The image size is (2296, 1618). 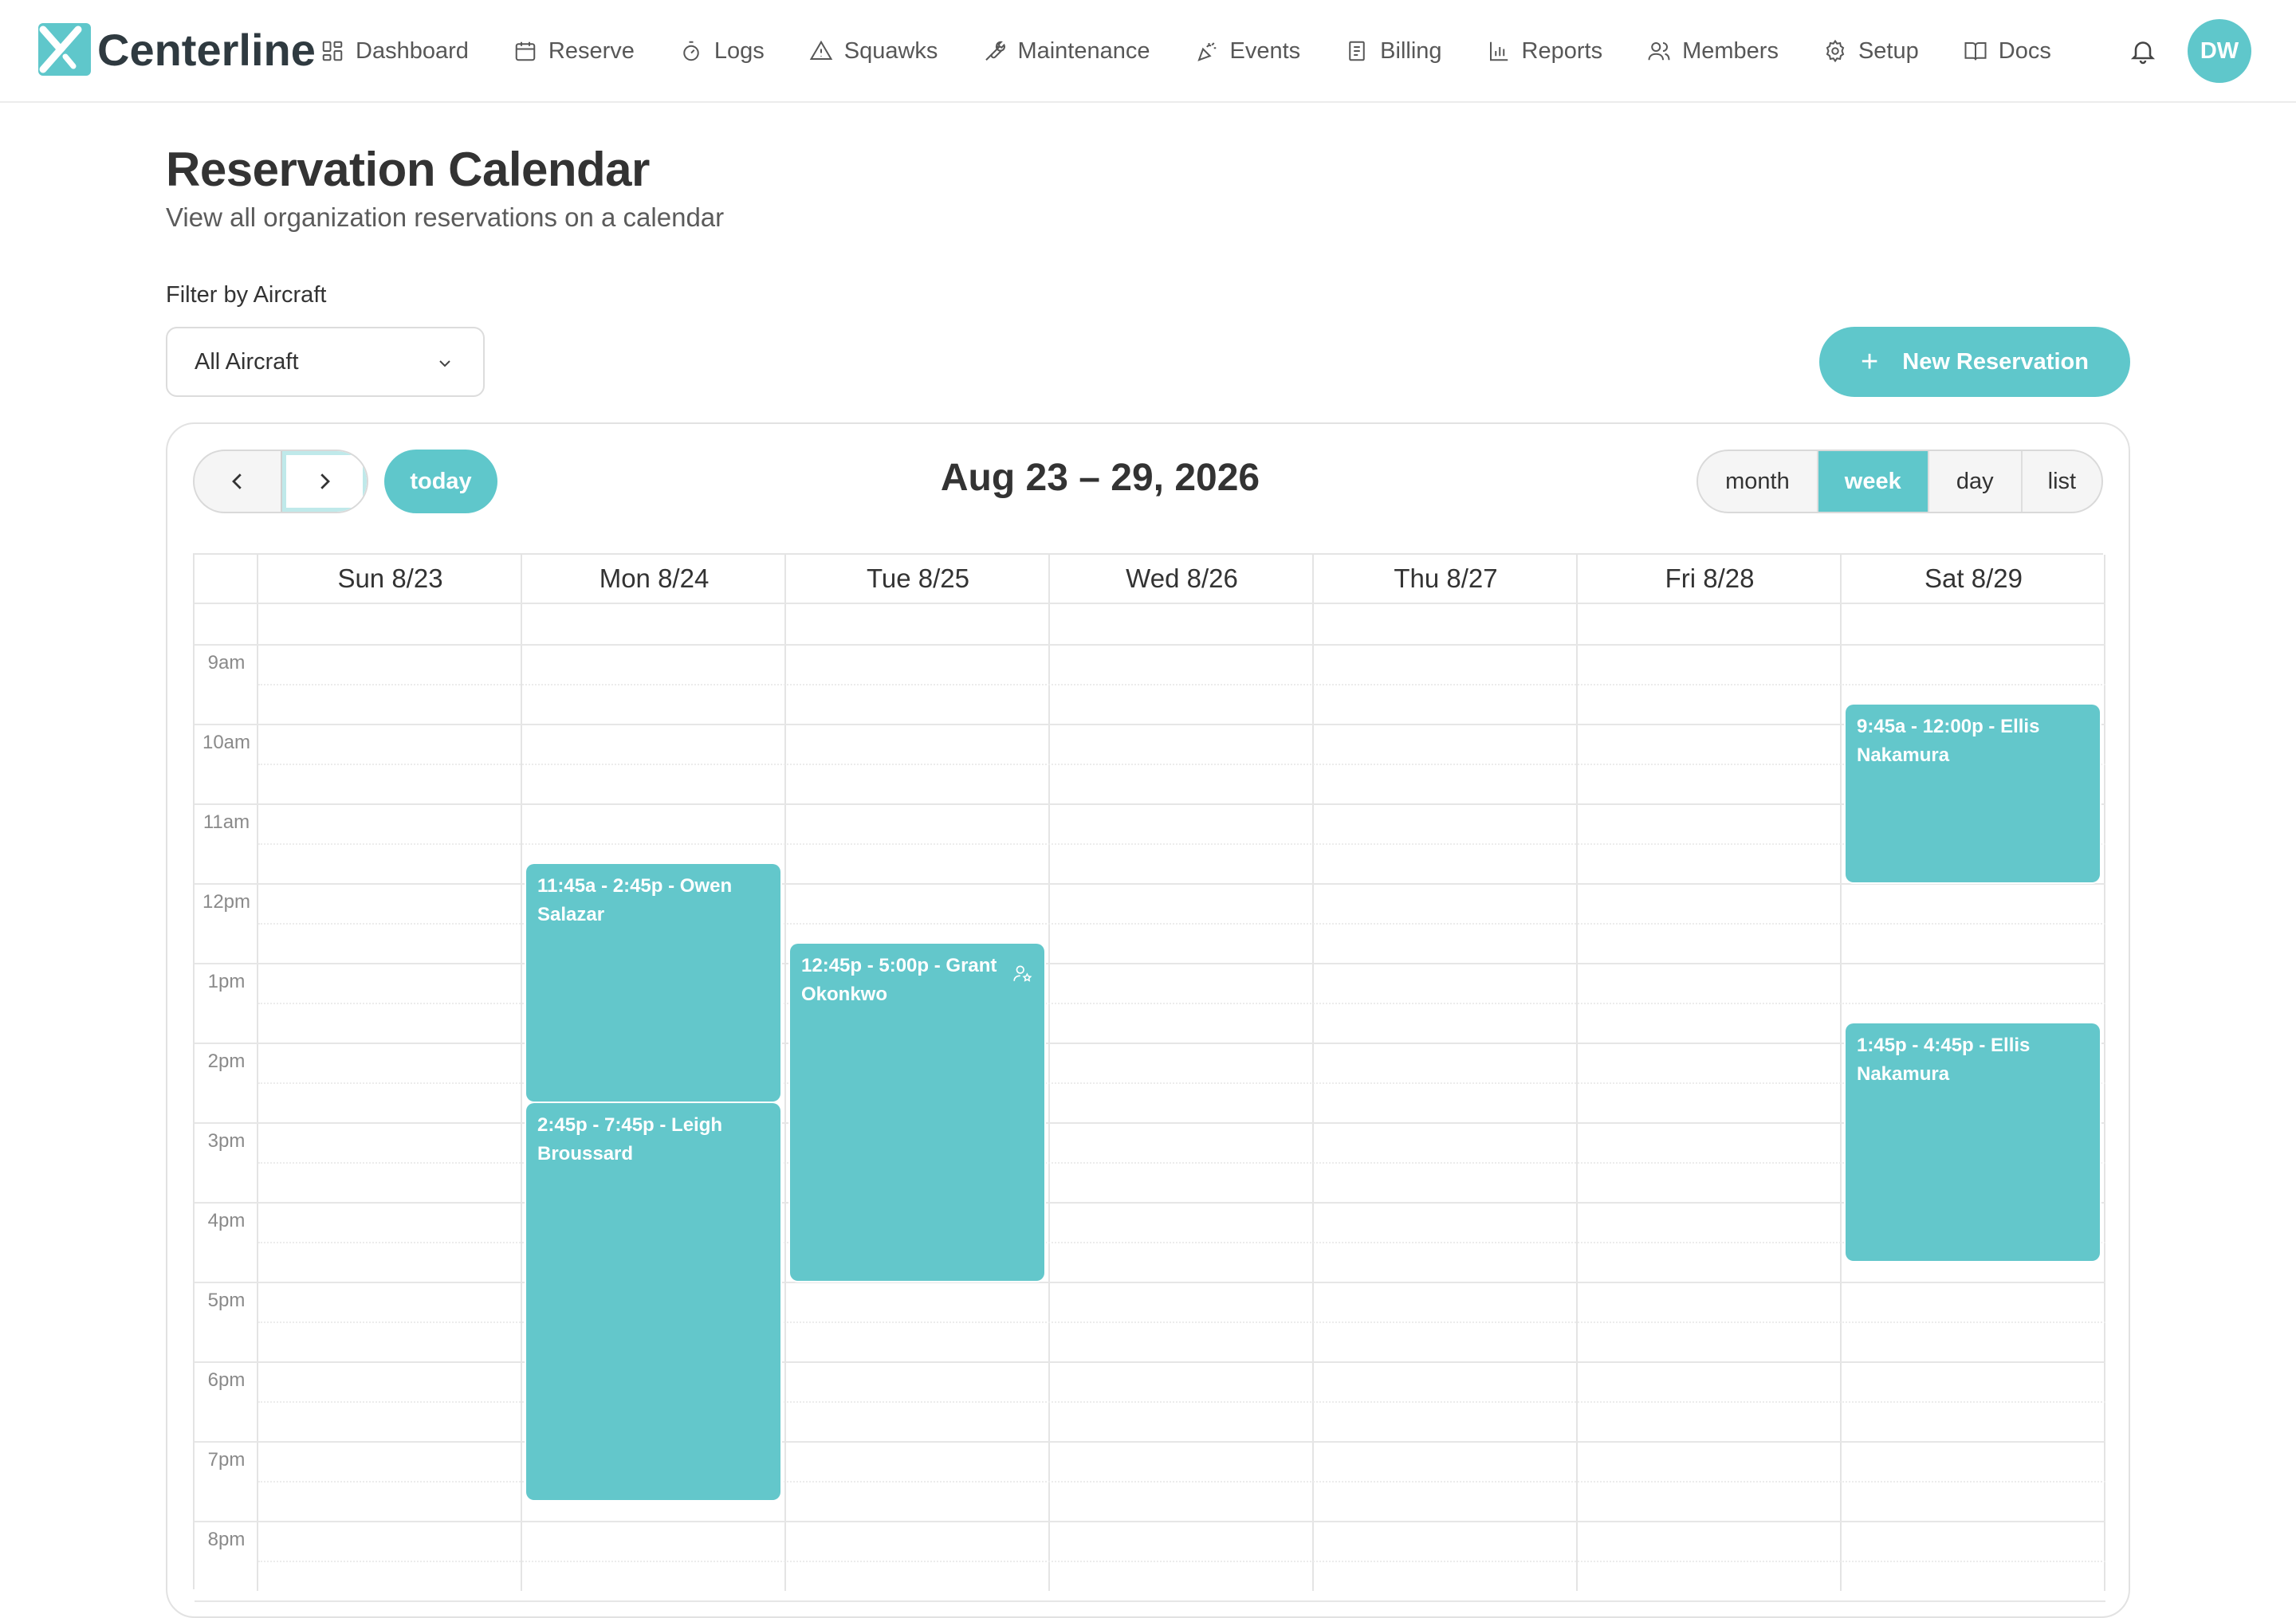 I want to click on reservation-event: 11:45a - 2:45p - Owen Salazar, so click(x=653, y=983).